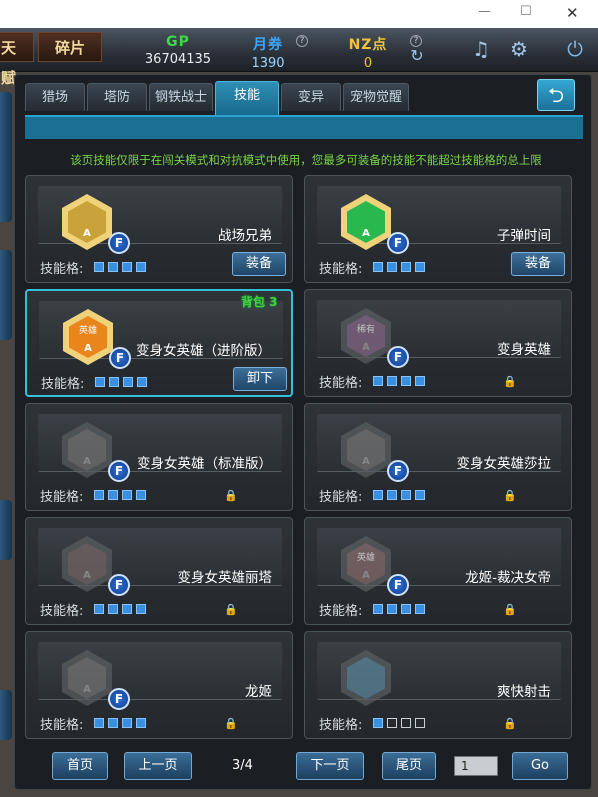 The height and width of the screenshot is (797, 598). Describe the element at coordinates (476, 766) in the screenshot. I see `page-number-input: 1` at that location.